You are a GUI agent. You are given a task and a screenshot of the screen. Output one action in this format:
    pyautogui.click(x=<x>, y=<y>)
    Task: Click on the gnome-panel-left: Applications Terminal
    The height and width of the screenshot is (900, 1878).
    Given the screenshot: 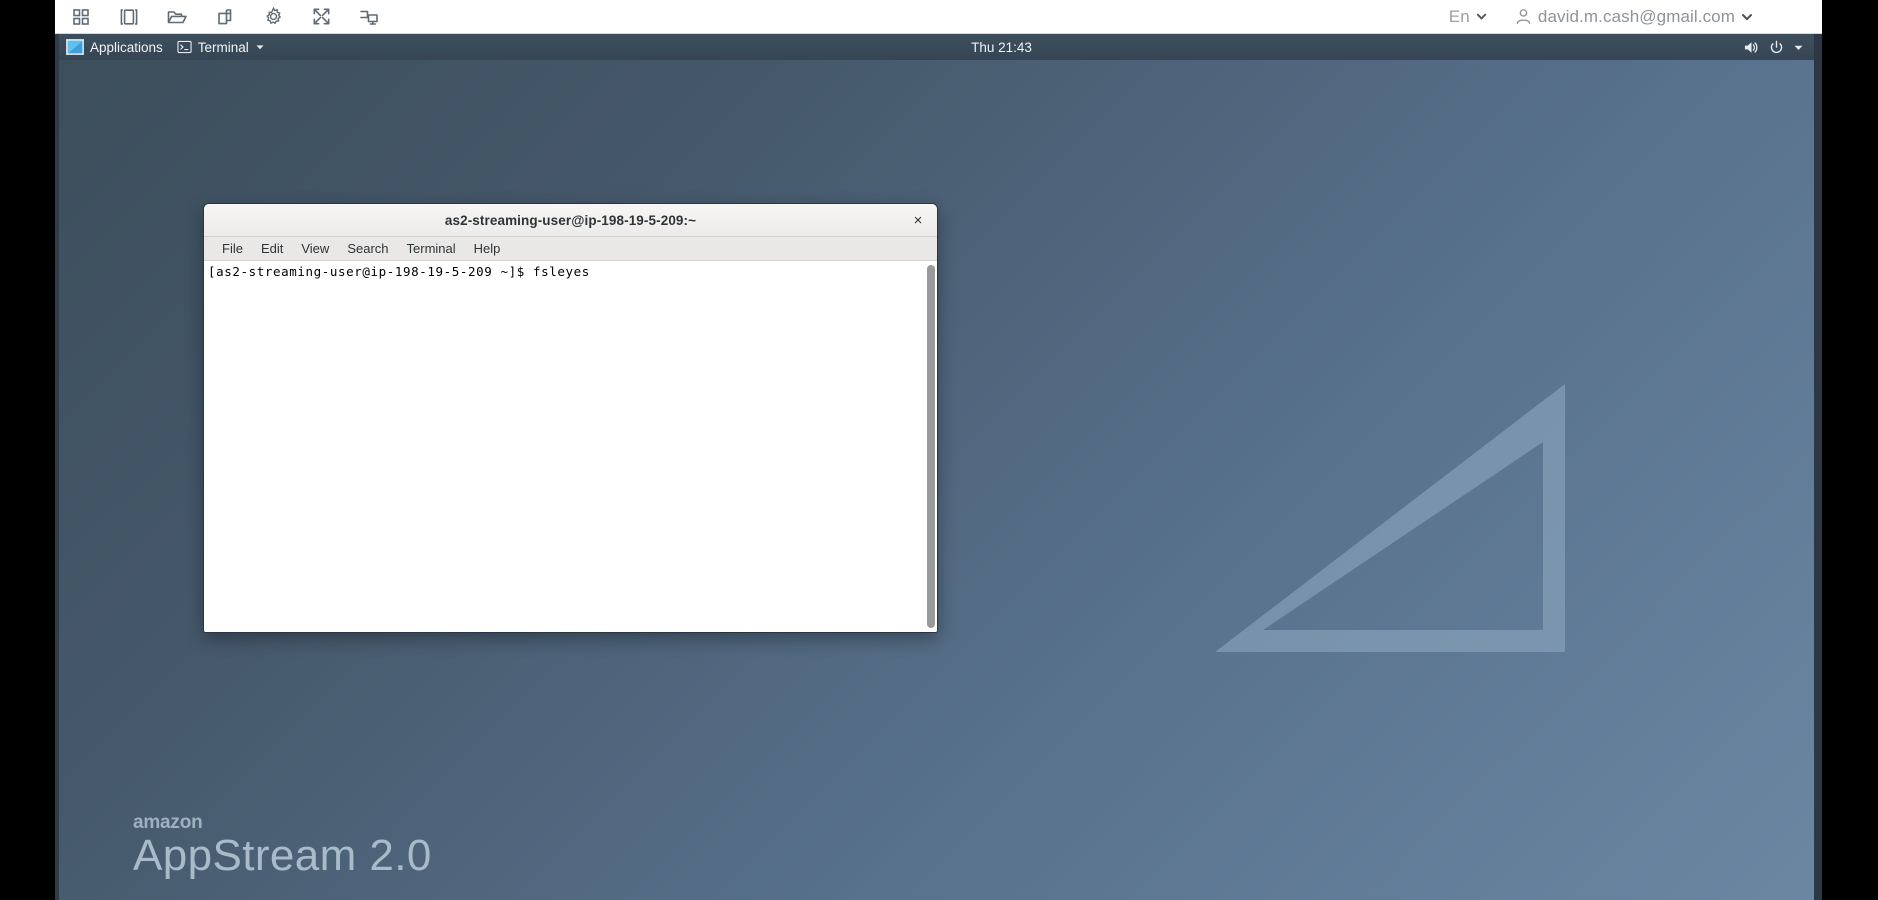 What is the action you would take?
    pyautogui.click(x=165, y=47)
    